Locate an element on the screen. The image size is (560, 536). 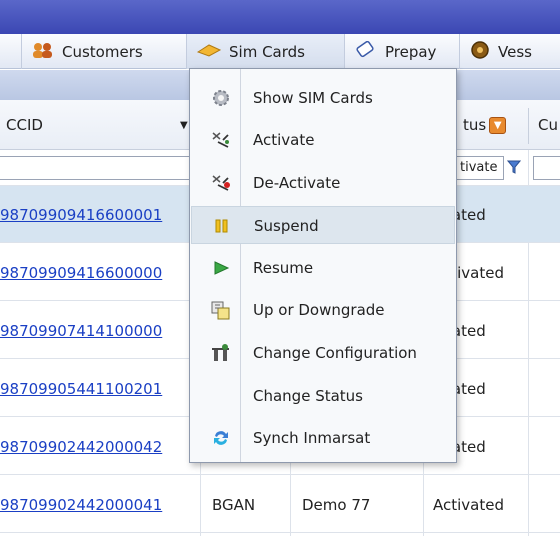
nav-tab-vessels: Vess is located at coordinates (510, 51).